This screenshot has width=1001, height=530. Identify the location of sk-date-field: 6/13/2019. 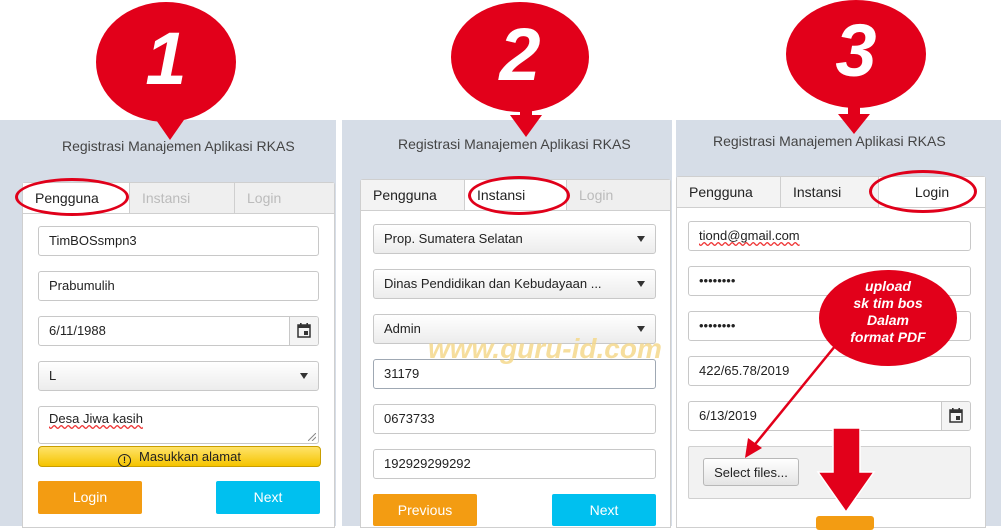
(829, 416).